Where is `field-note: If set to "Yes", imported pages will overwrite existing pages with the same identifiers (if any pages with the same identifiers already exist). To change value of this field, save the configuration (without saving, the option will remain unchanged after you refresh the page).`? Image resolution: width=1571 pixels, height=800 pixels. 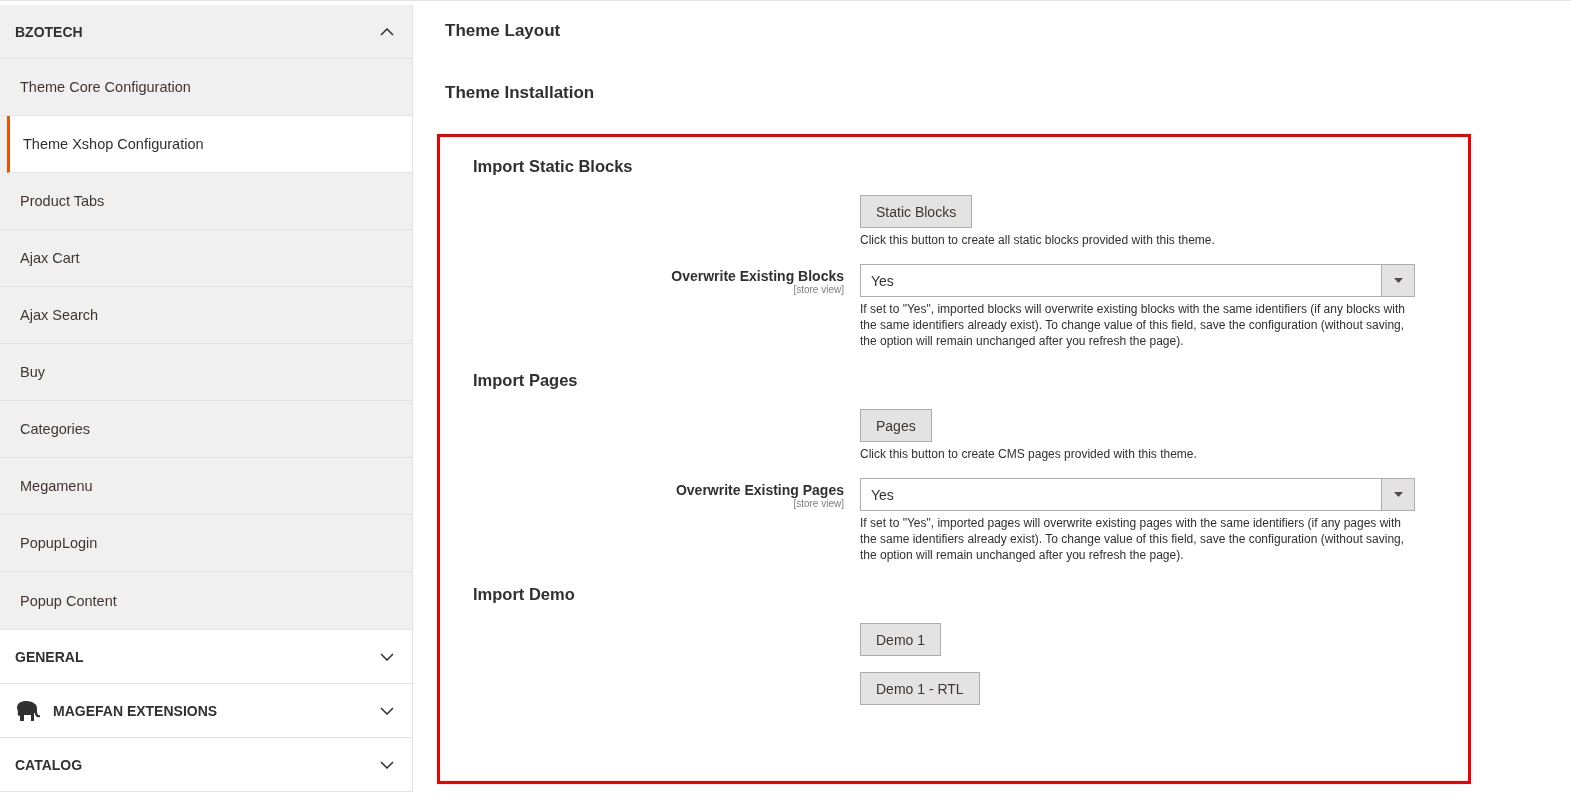 field-note: If set to "Yes", imported pages will overwrite existing pages with the same identifiers (if any pages with the same identifiers already exist). To change value of this field, save the configuration (without saving, the option will remain unchanged after you refresh the page). is located at coordinates (1133, 539).